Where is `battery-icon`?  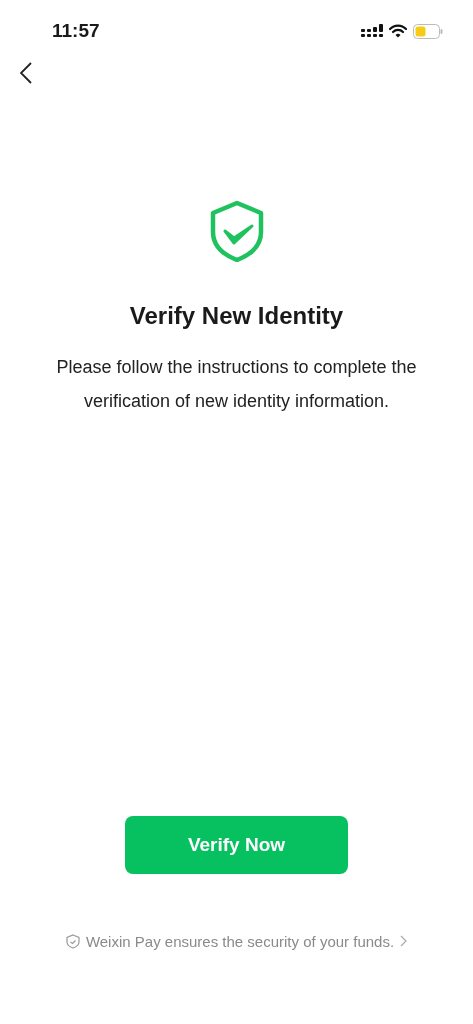
battery-icon is located at coordinates (428, 31).